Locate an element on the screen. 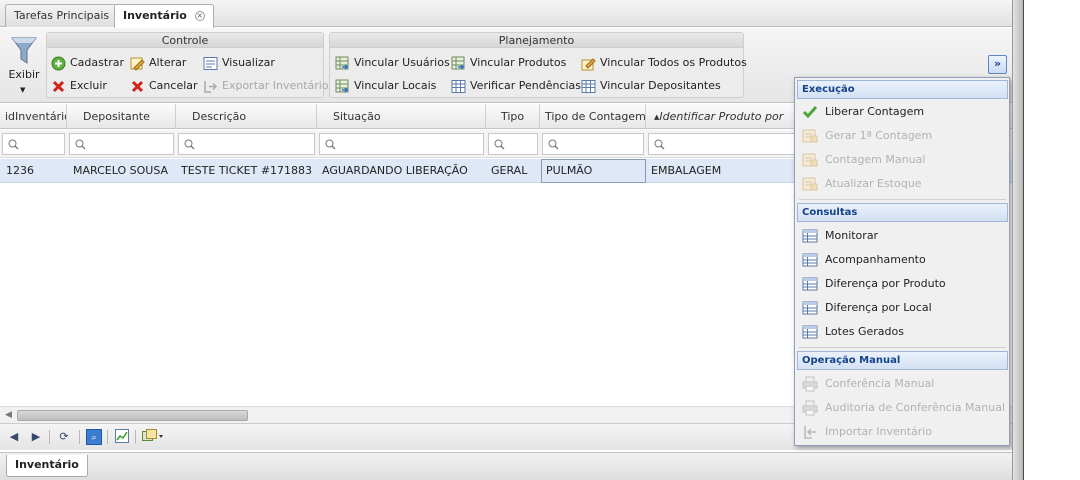  export-icon is located at coordinates (211, 87).